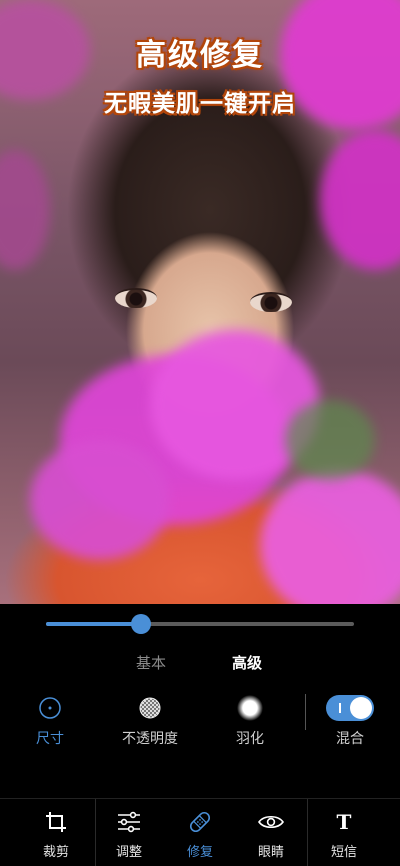 The height and width of the screenshot is (866, 400). I want to click on nav-repair: 修复, so click(200, 834).